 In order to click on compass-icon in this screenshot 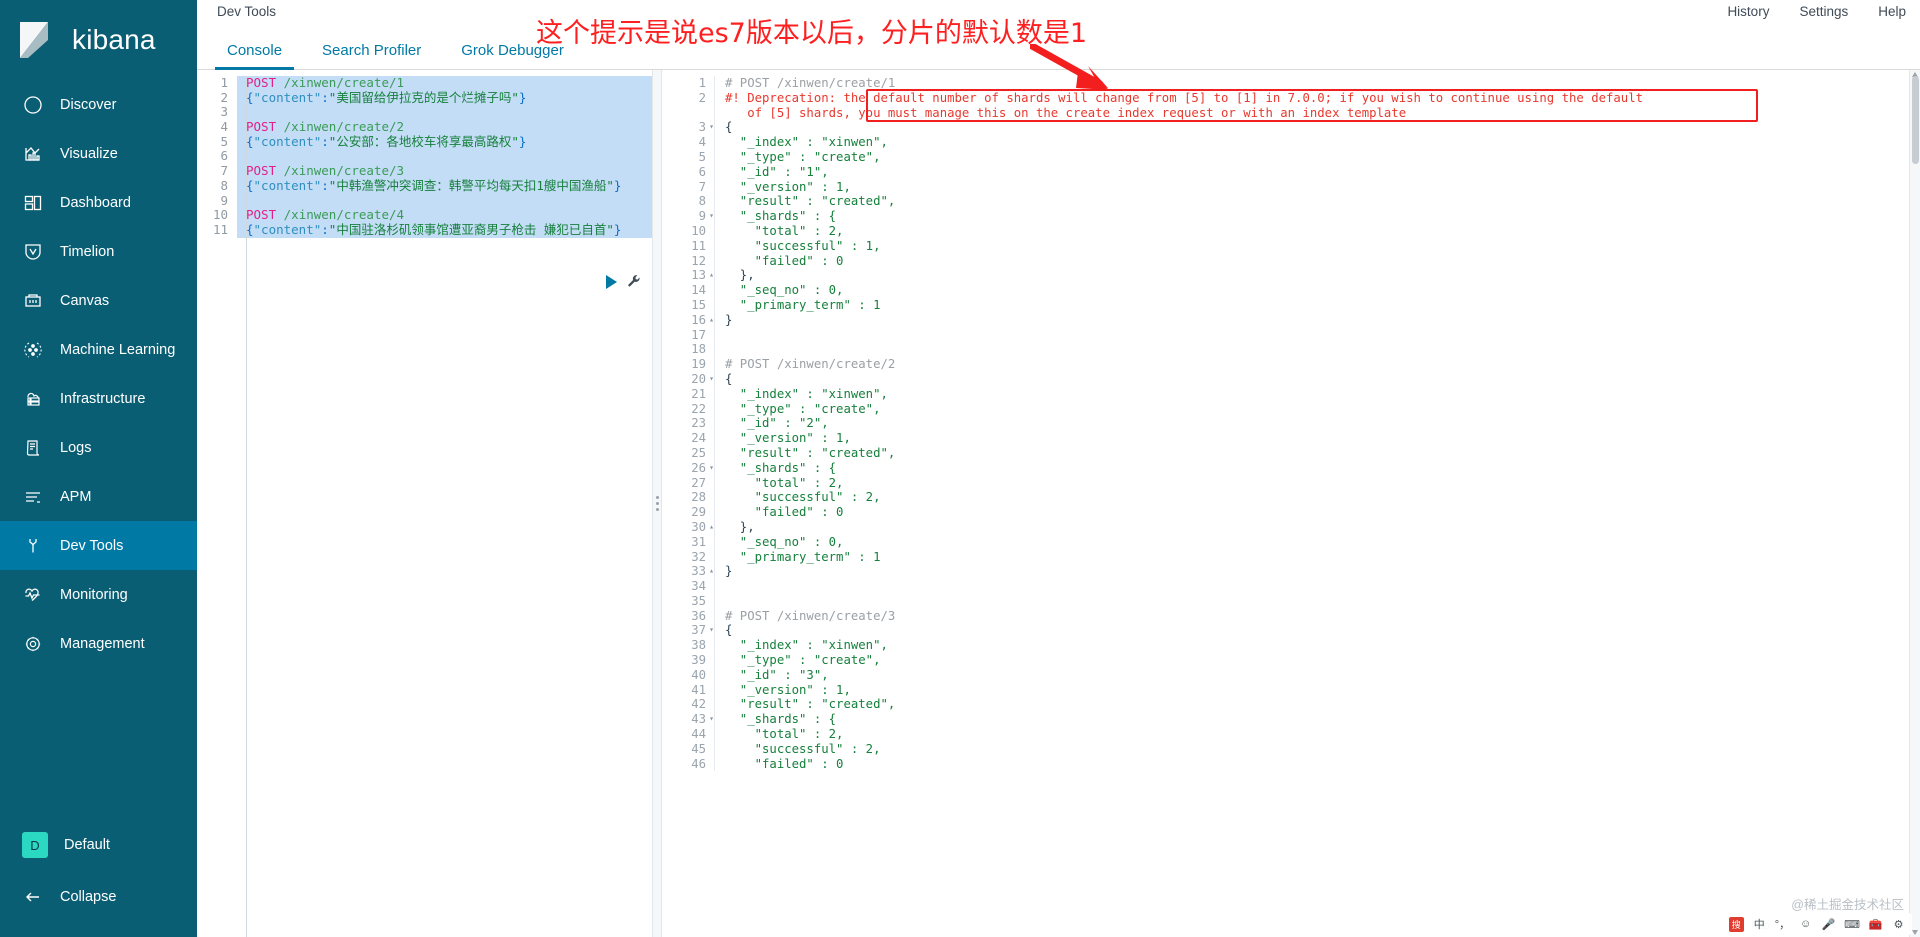, I will do `click(33, 105)`.